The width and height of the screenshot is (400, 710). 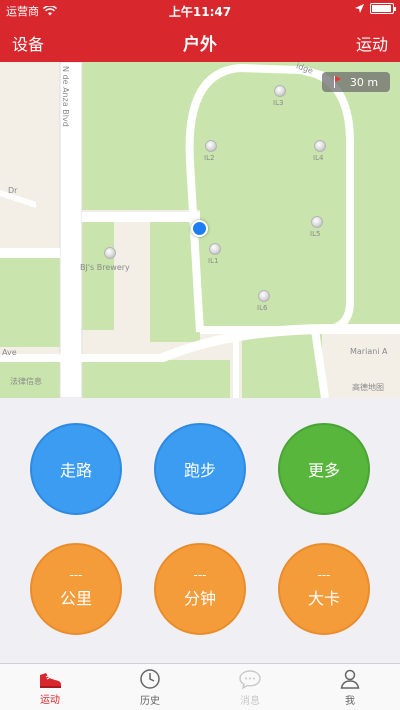 I want to click on walk-button-label: 走路, so click(x=75, y=470).